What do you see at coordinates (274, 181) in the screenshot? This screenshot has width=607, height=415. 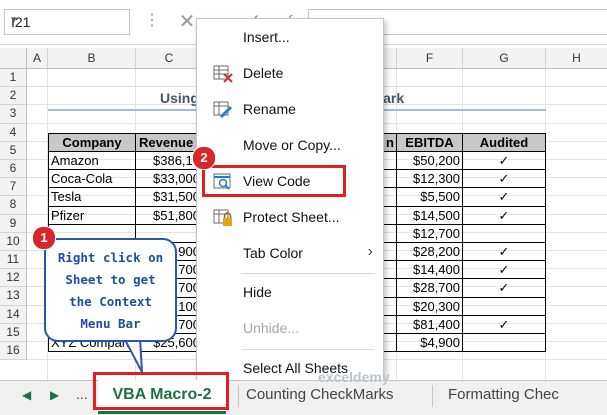 I see `view-code-highlight` at bounding box center [274, 181].